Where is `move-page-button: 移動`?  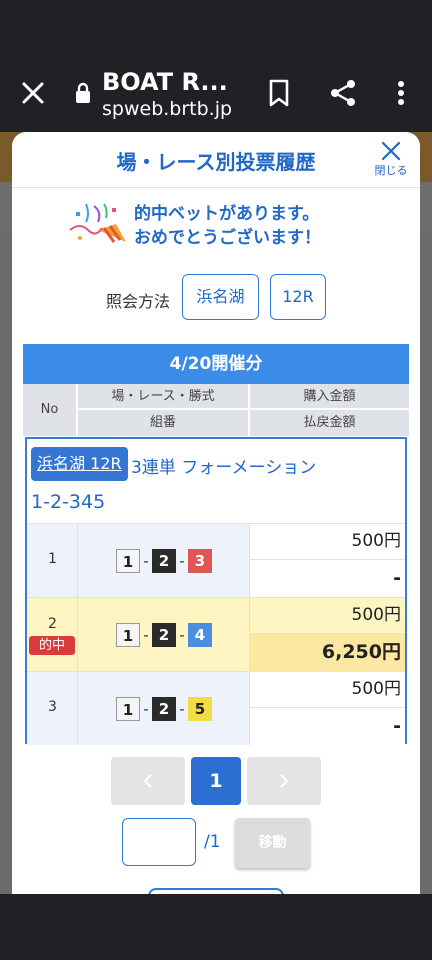
move-page-button: 移動 is located at coordinates (272, 843).